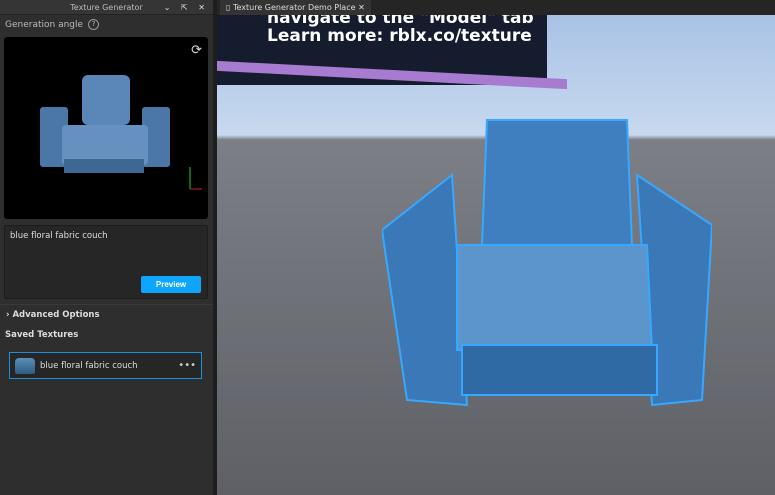 This screenshot has width=775, height=495. What do you see at coordinates (106, 304) in the screenshot?
I see `divider` at bounding box center [106, 304].